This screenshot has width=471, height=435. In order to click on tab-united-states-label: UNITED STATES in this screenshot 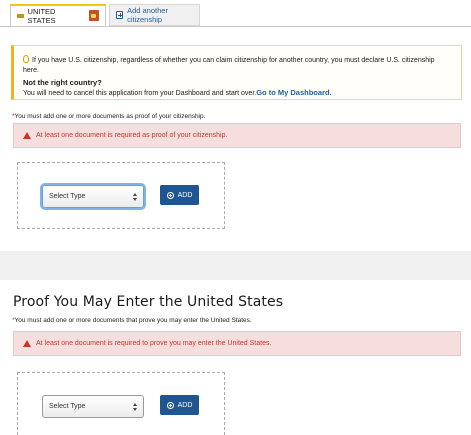, I will do `click(41, 15)`.